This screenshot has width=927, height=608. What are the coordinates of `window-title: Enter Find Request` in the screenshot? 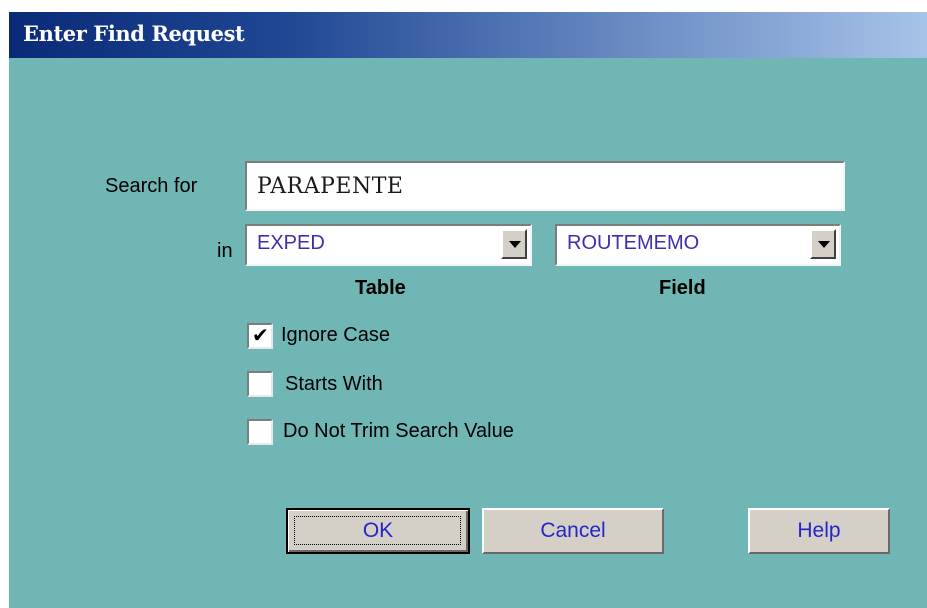 It's located at (134, 33).